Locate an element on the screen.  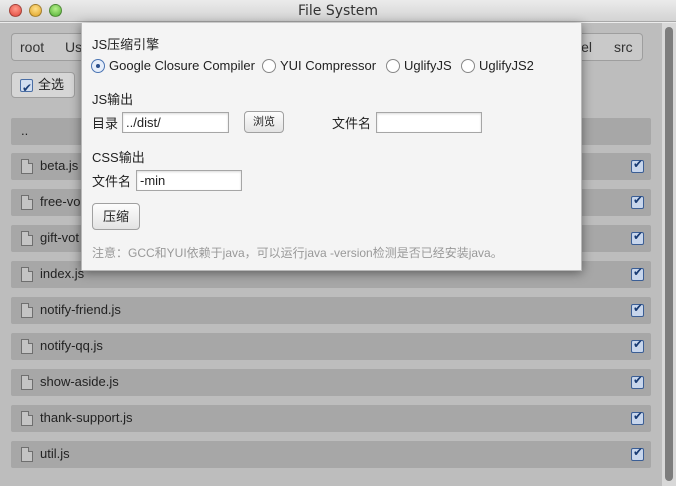
radio-yui-compressor: YUI Compressor is located at coordinates (319, 66).